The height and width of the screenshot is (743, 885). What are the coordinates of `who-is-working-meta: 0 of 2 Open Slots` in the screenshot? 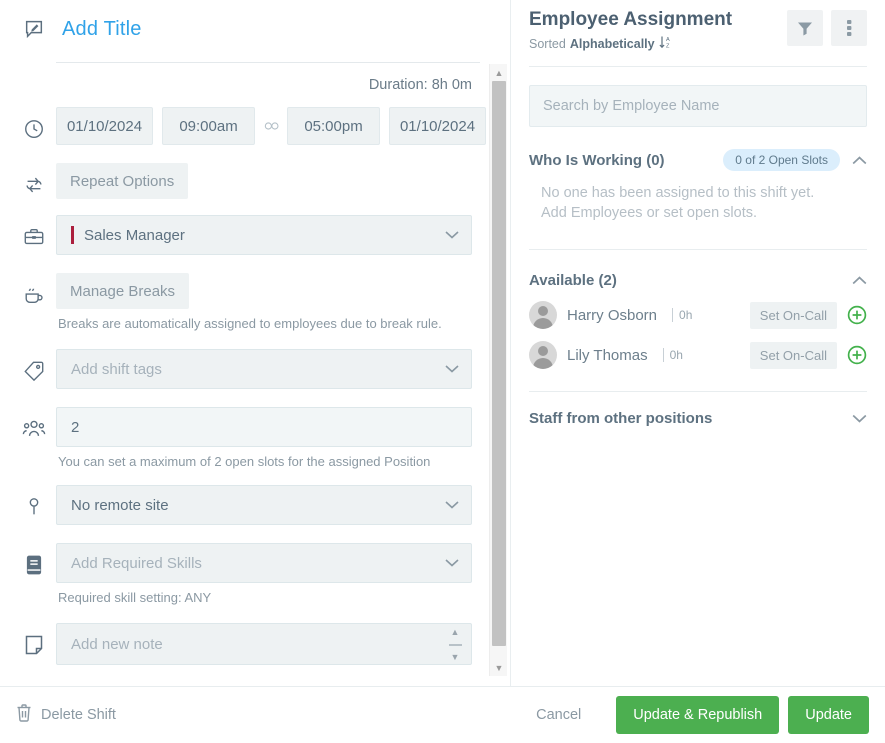 It's located at (795, 160).